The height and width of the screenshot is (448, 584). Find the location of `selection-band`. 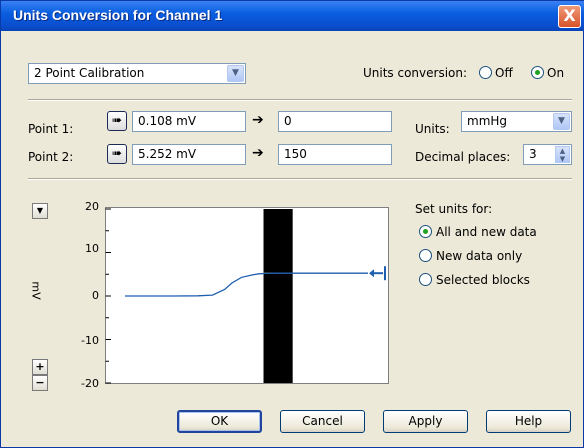

selection-band is located at coordinates (278, 296).